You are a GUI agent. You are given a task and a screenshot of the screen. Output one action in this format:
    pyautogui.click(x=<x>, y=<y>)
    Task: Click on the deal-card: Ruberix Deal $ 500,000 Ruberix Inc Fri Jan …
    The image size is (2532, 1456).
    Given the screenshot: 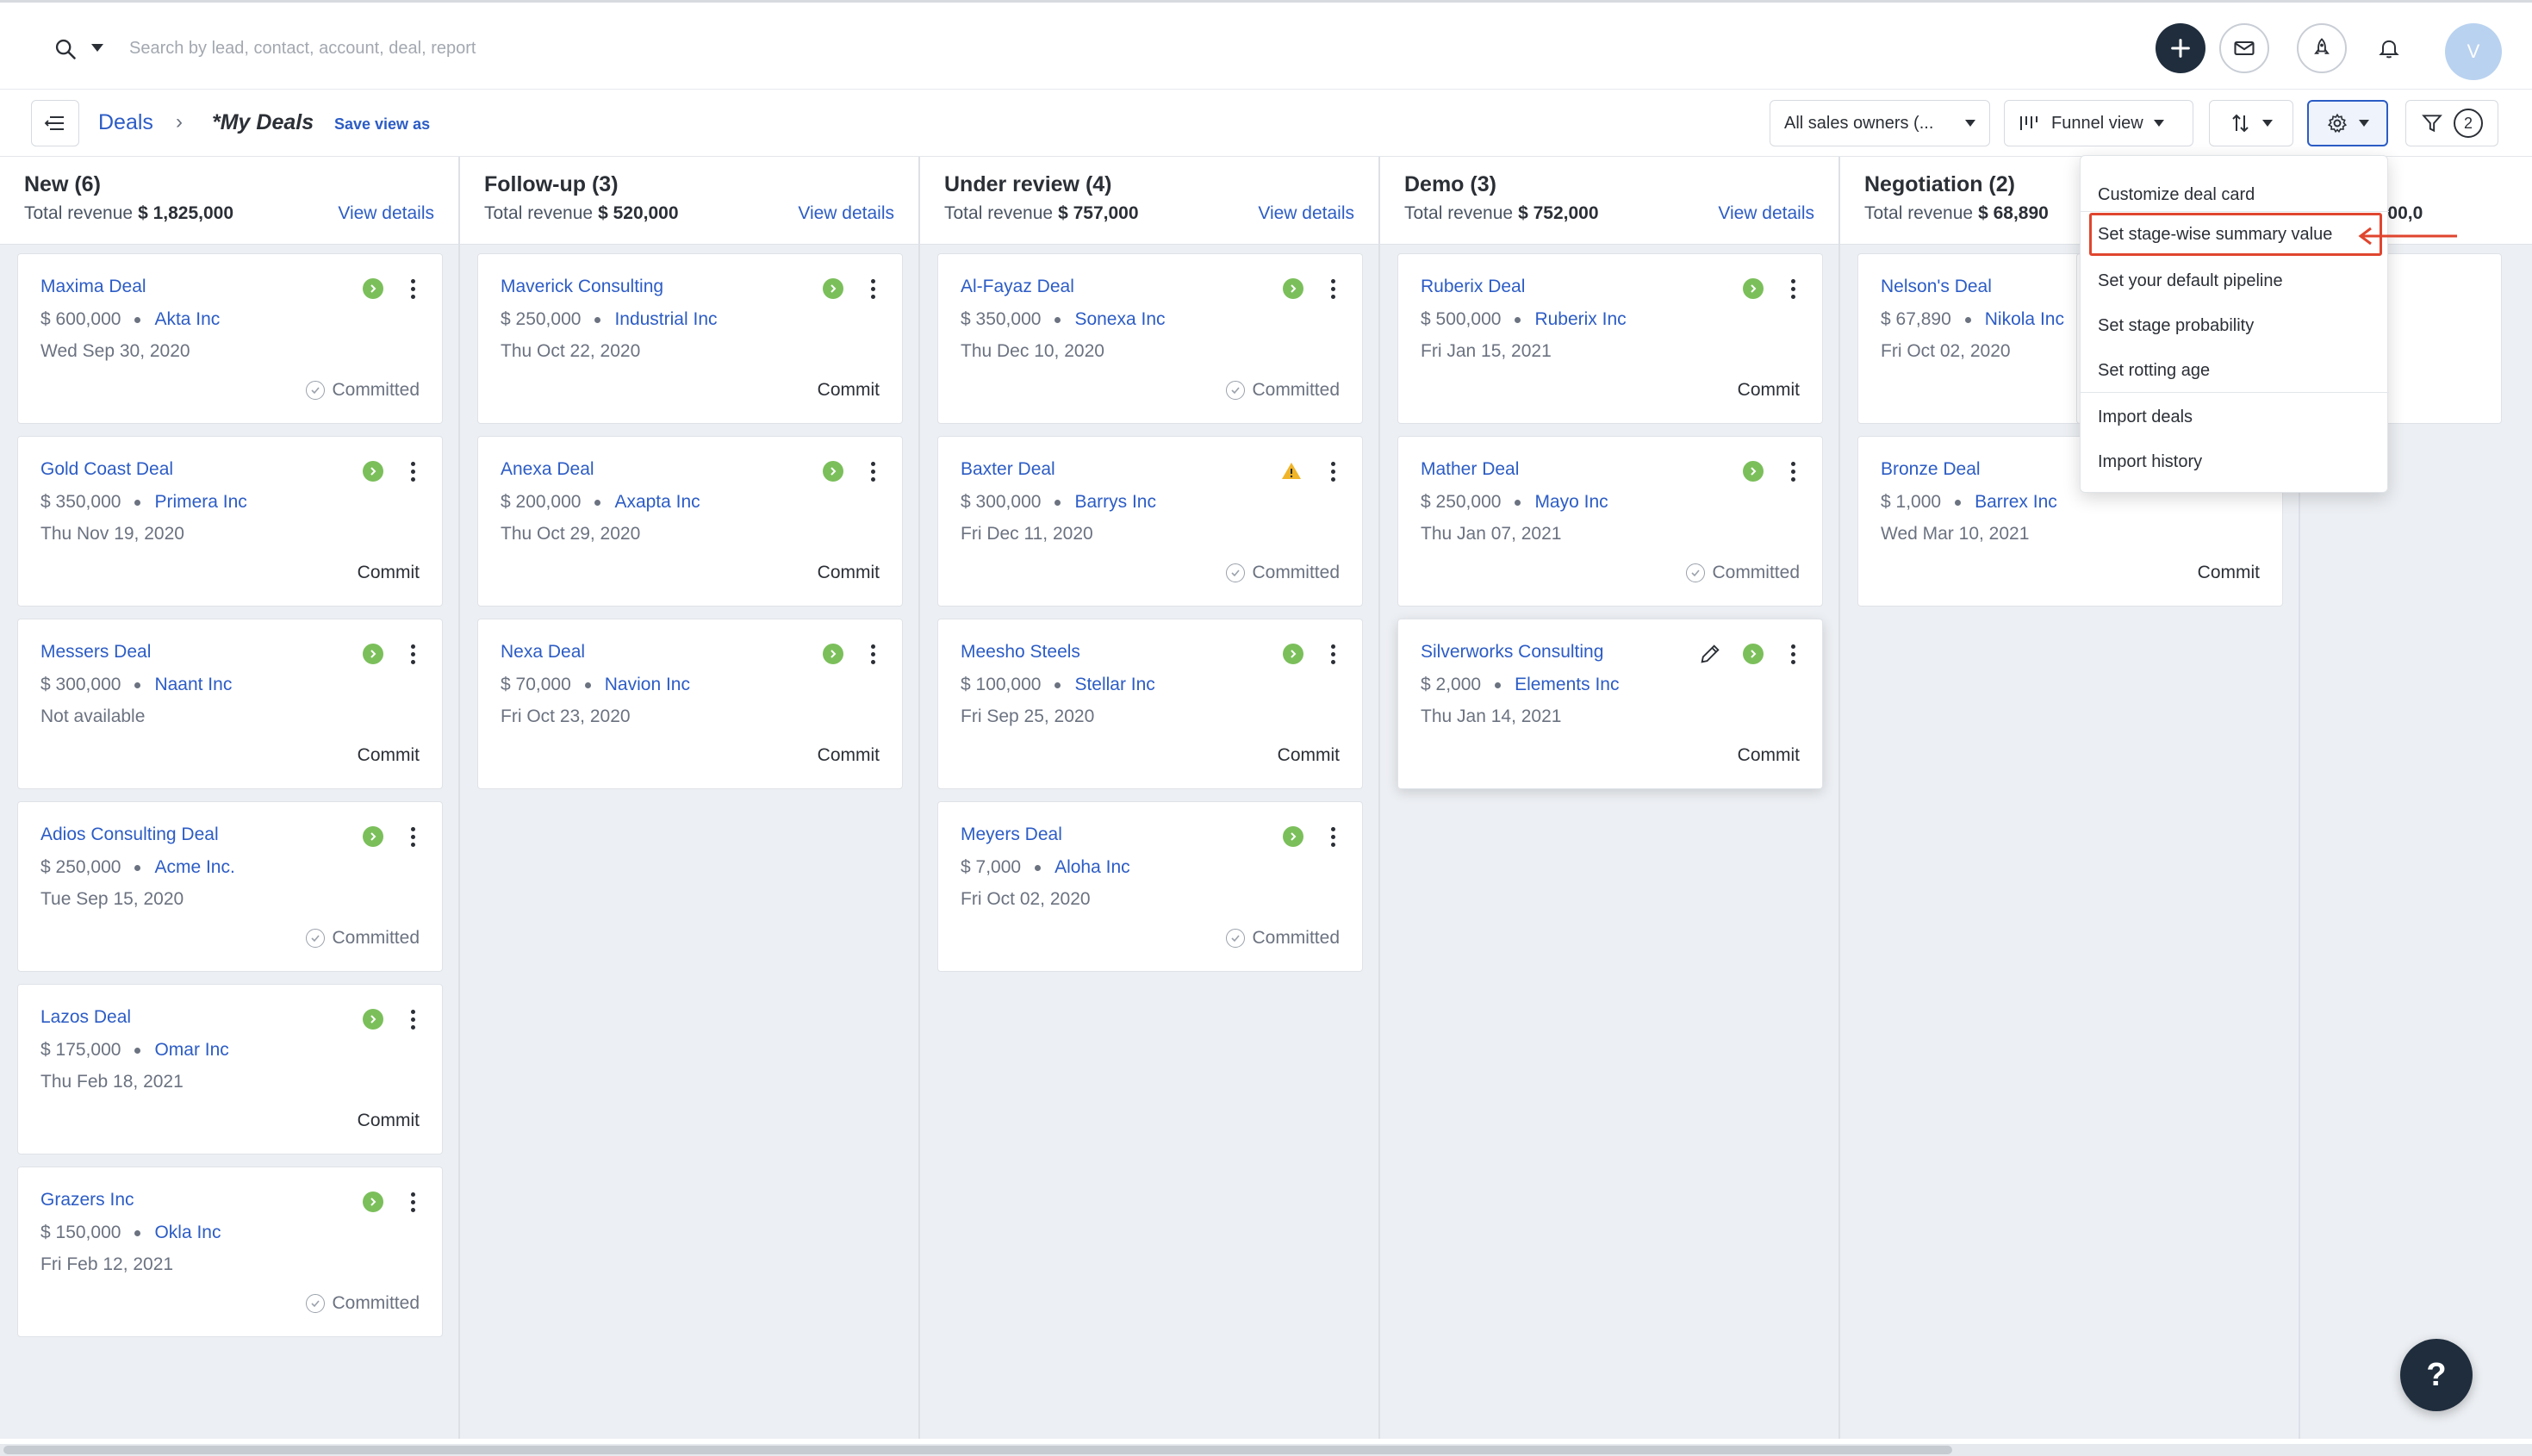 What is the action you would take?
    pyautogui.click(x=1610, y=338)
    